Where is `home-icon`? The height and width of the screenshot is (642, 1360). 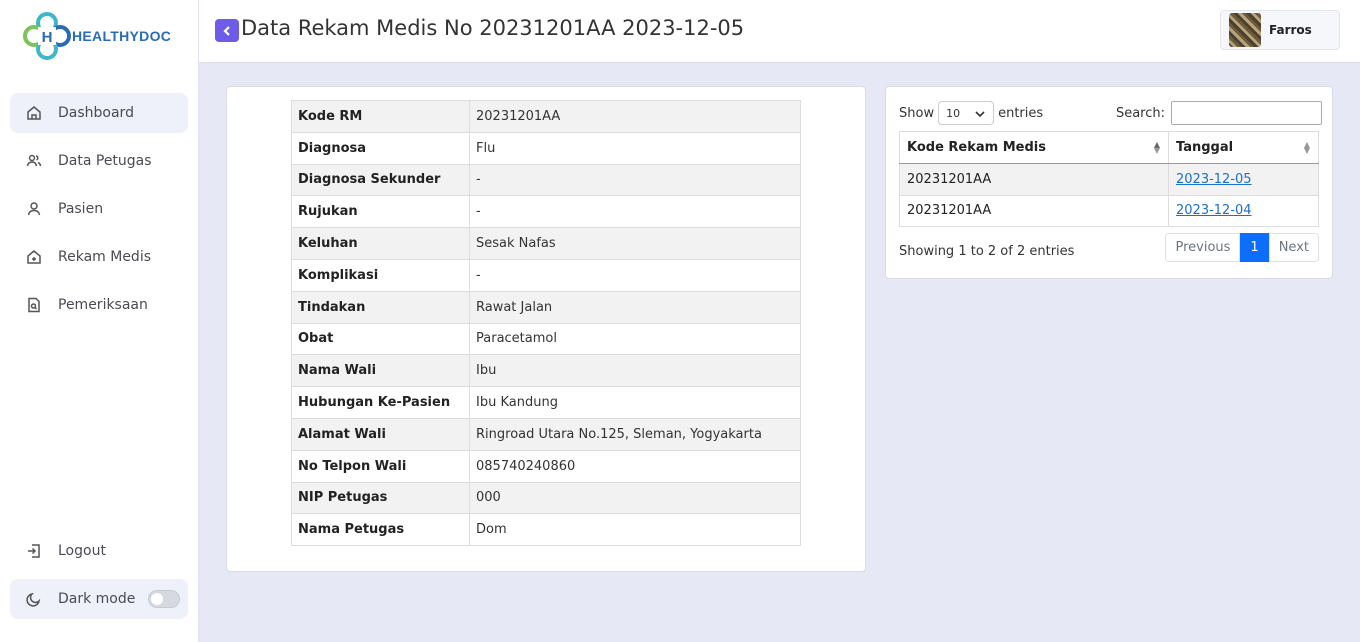
home-icon is located at coordinates (34, 113).